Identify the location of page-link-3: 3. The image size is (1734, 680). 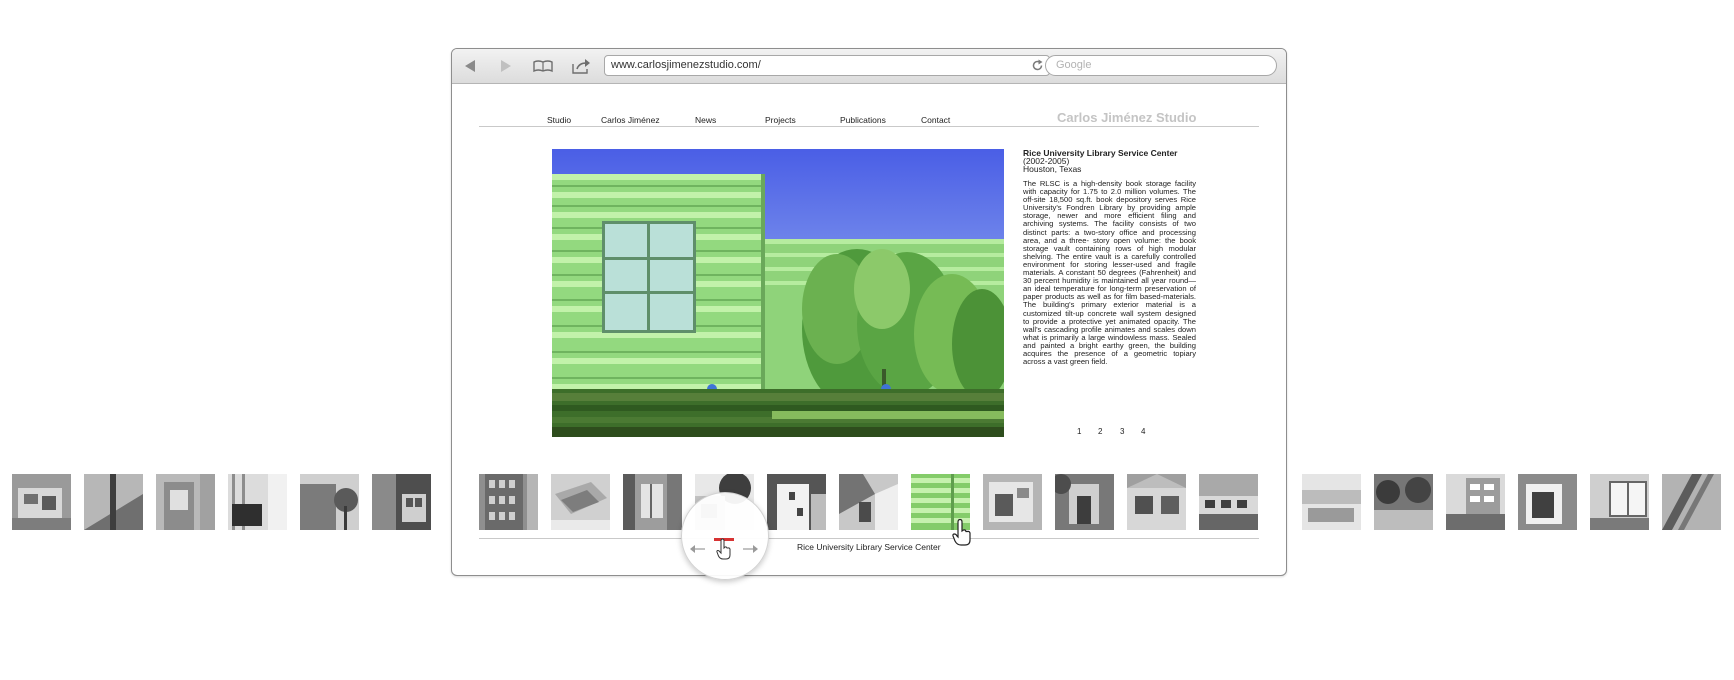
(1122, 431).